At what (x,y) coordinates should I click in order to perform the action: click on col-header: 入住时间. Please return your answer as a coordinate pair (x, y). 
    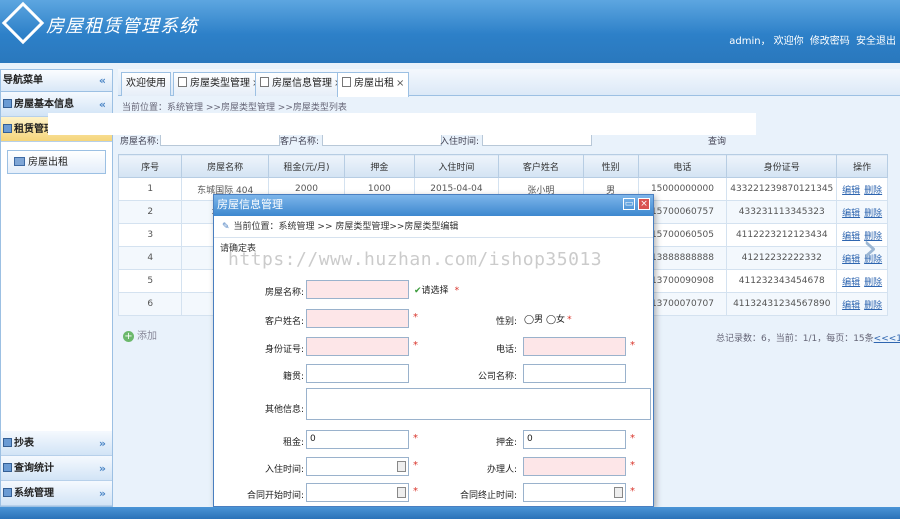
    Looking at the image, I should click on (456, 166).